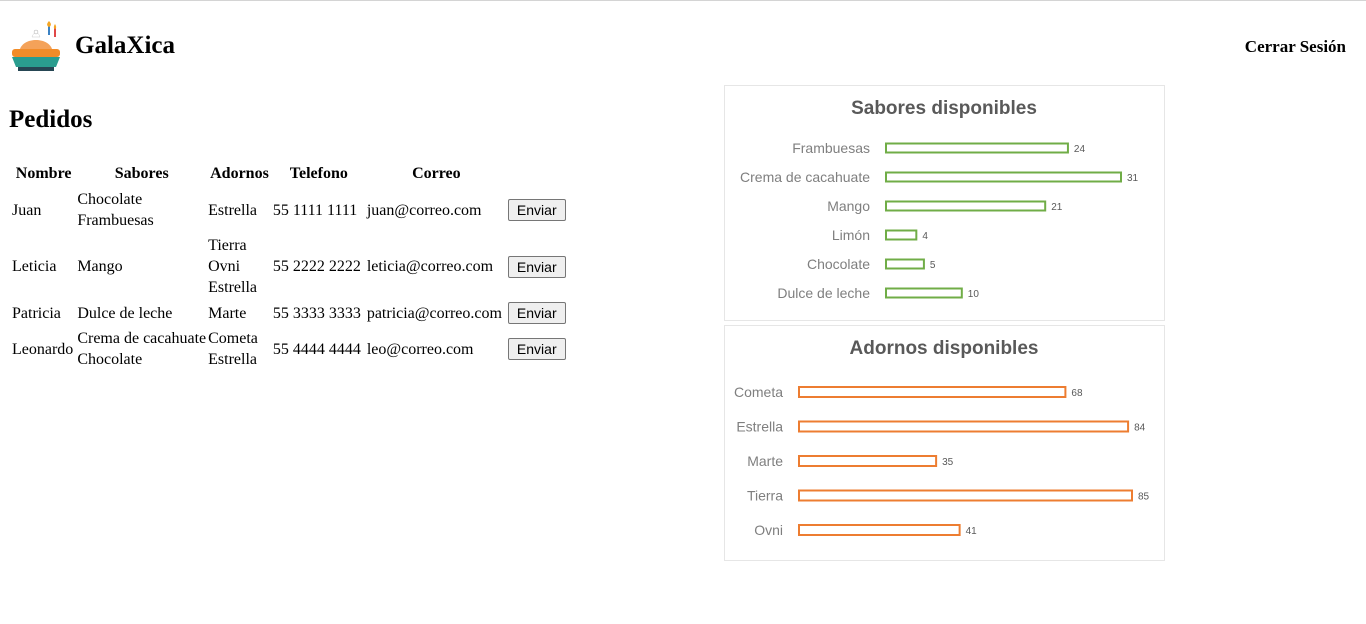  What do you see at coordinates (141, 349) in the screenshot?
I see `order-sabores: Crema de cacahuate Chocolate` at bounding box center [141, 349].